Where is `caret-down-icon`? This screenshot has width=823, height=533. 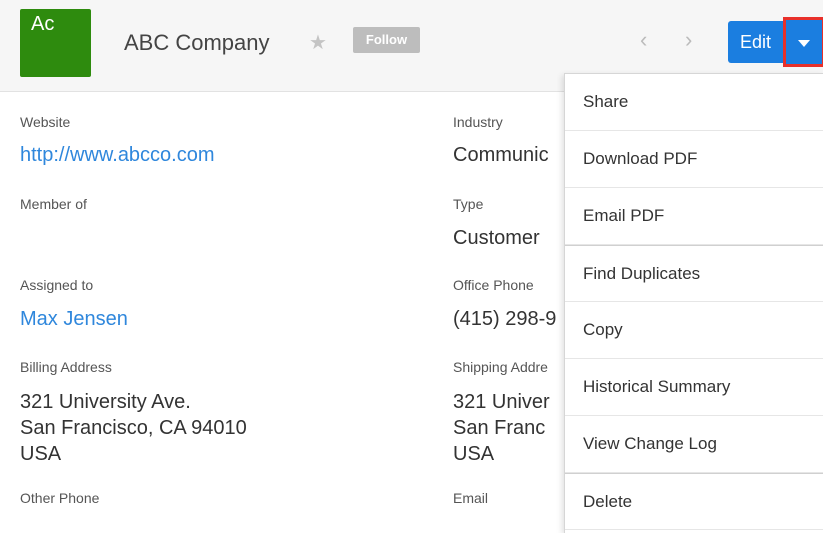 caret-down-icon is located at coordinates (804, 43).